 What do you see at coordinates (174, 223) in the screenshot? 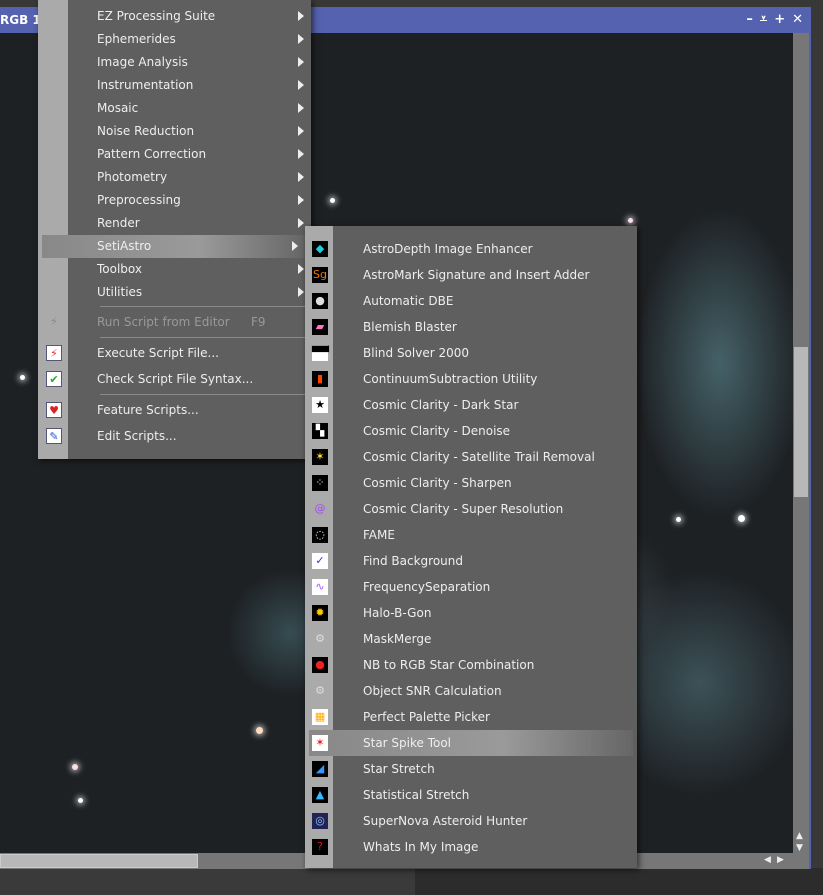
I see `menu-item-render: Render` at bounding box center [174, 223].